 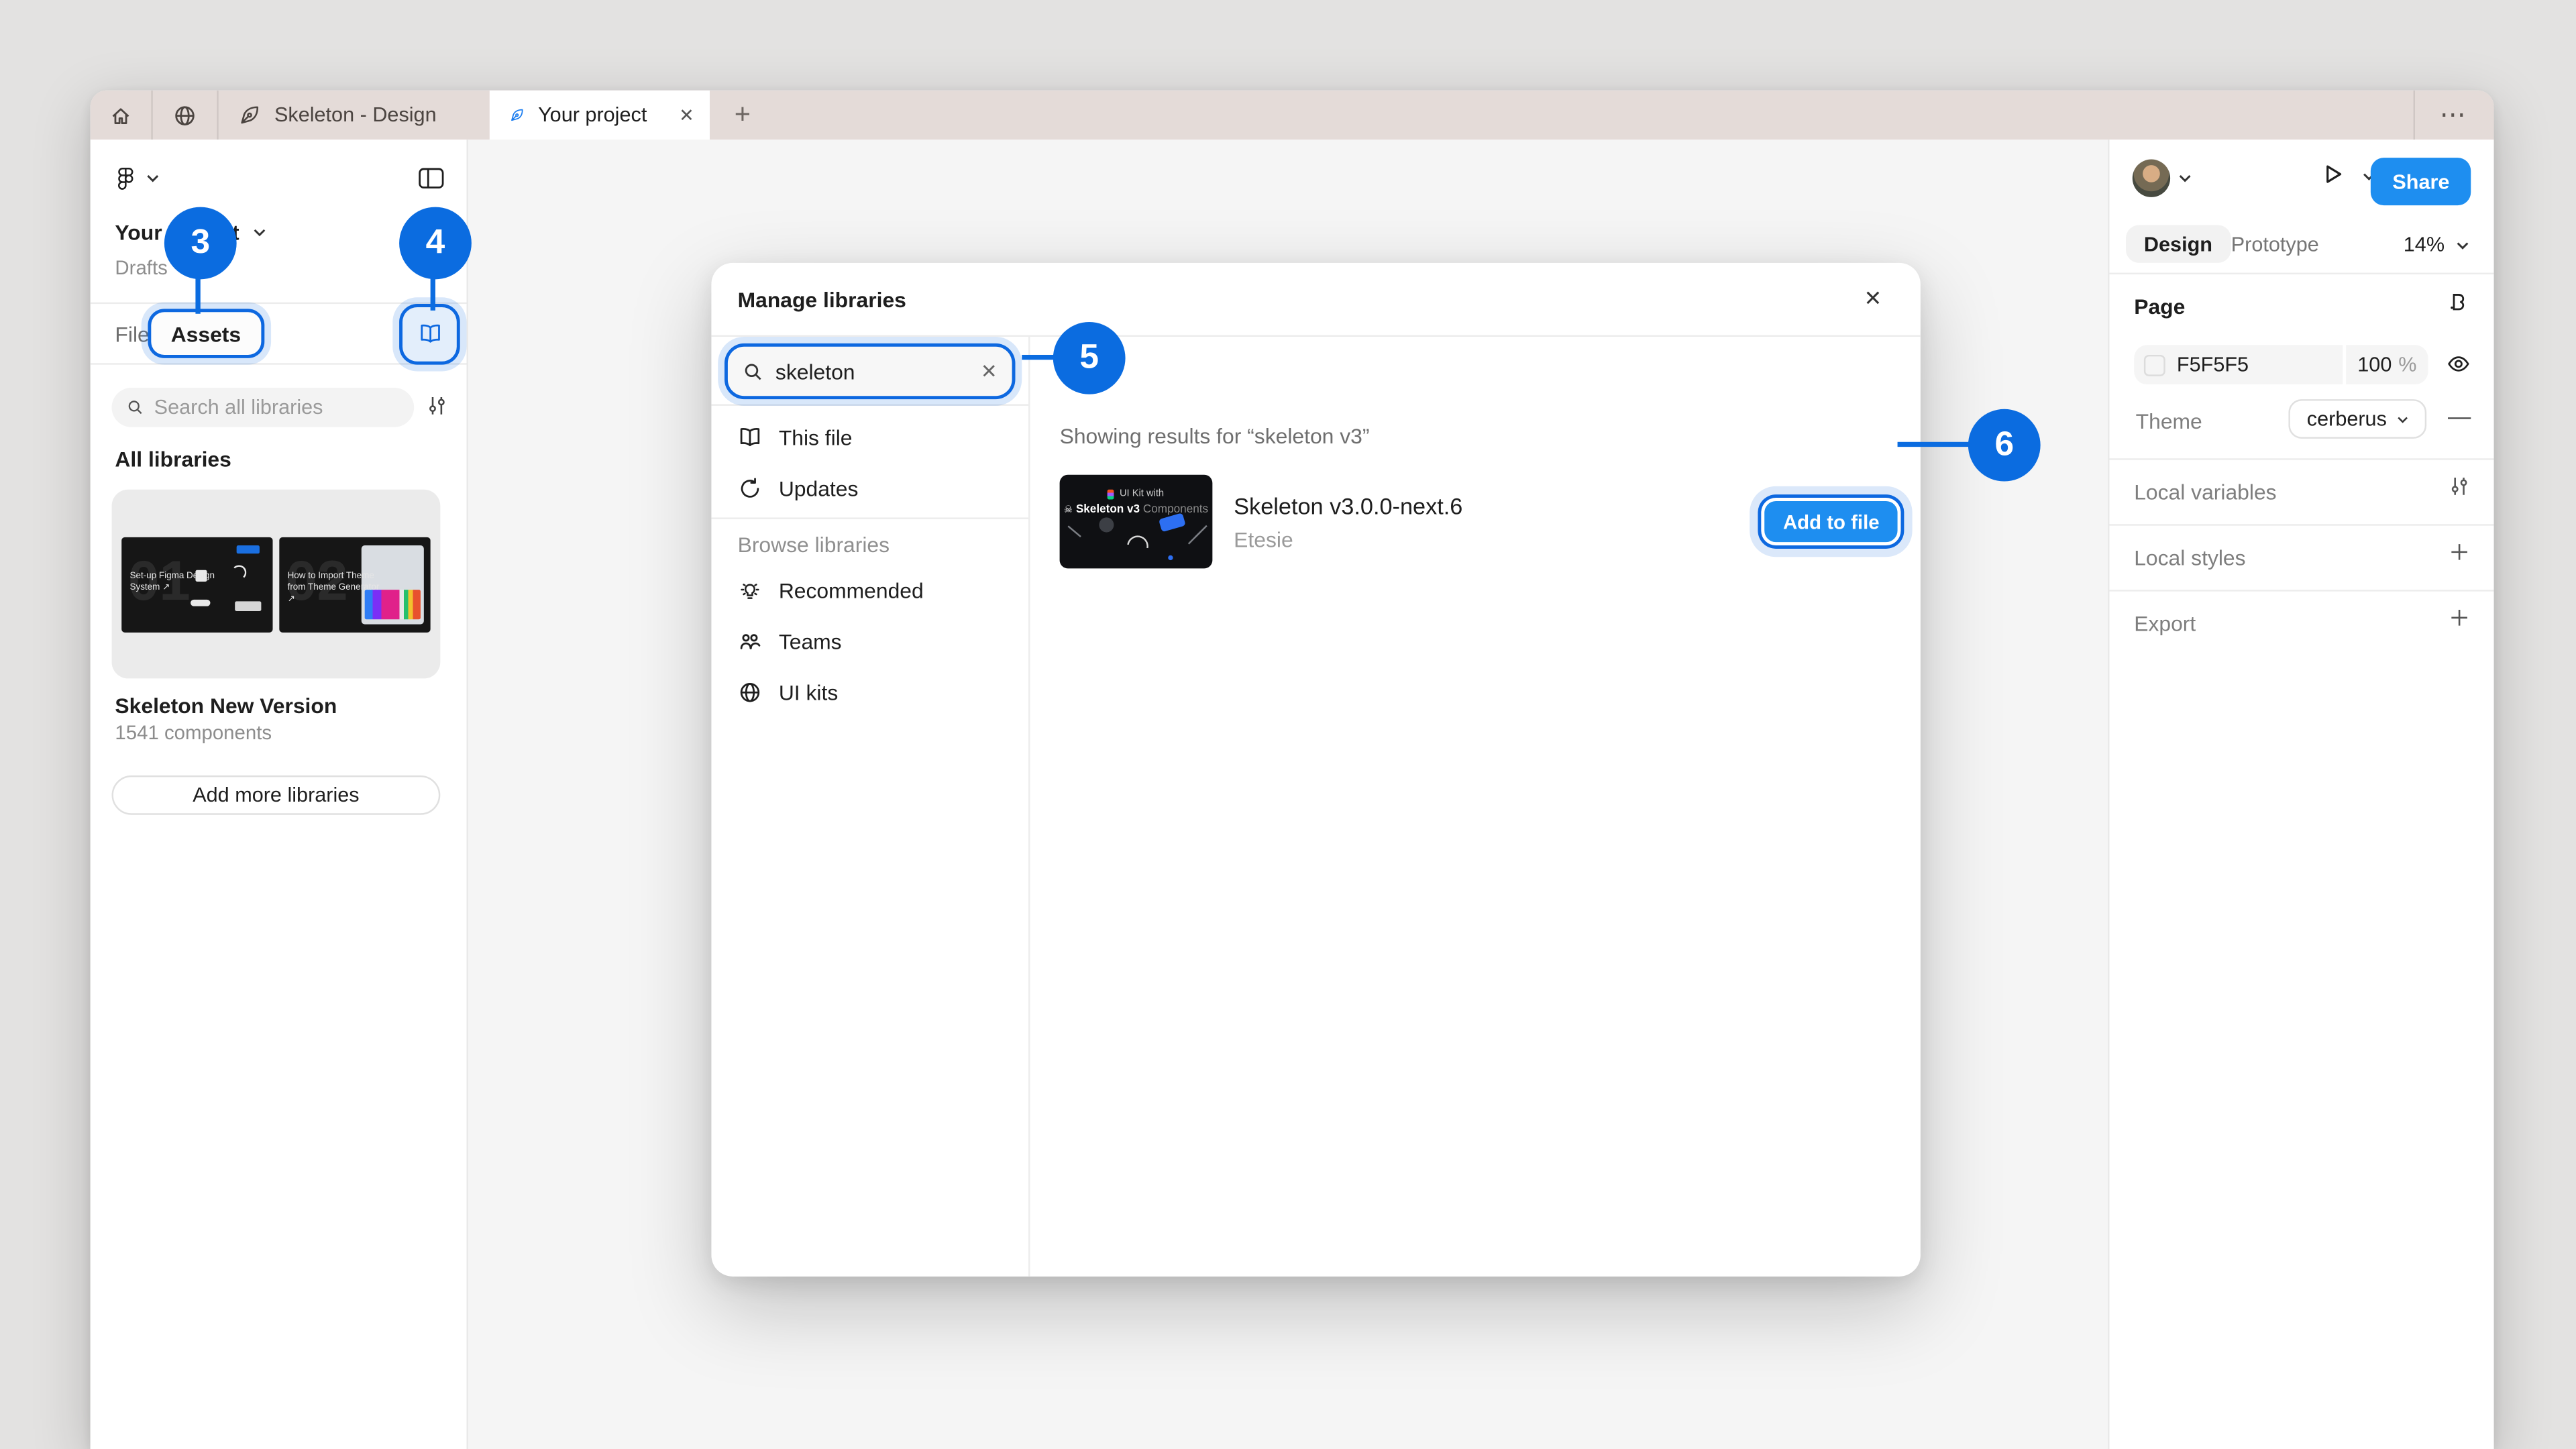 I want to click on community-button, so click(x=185, y=115).